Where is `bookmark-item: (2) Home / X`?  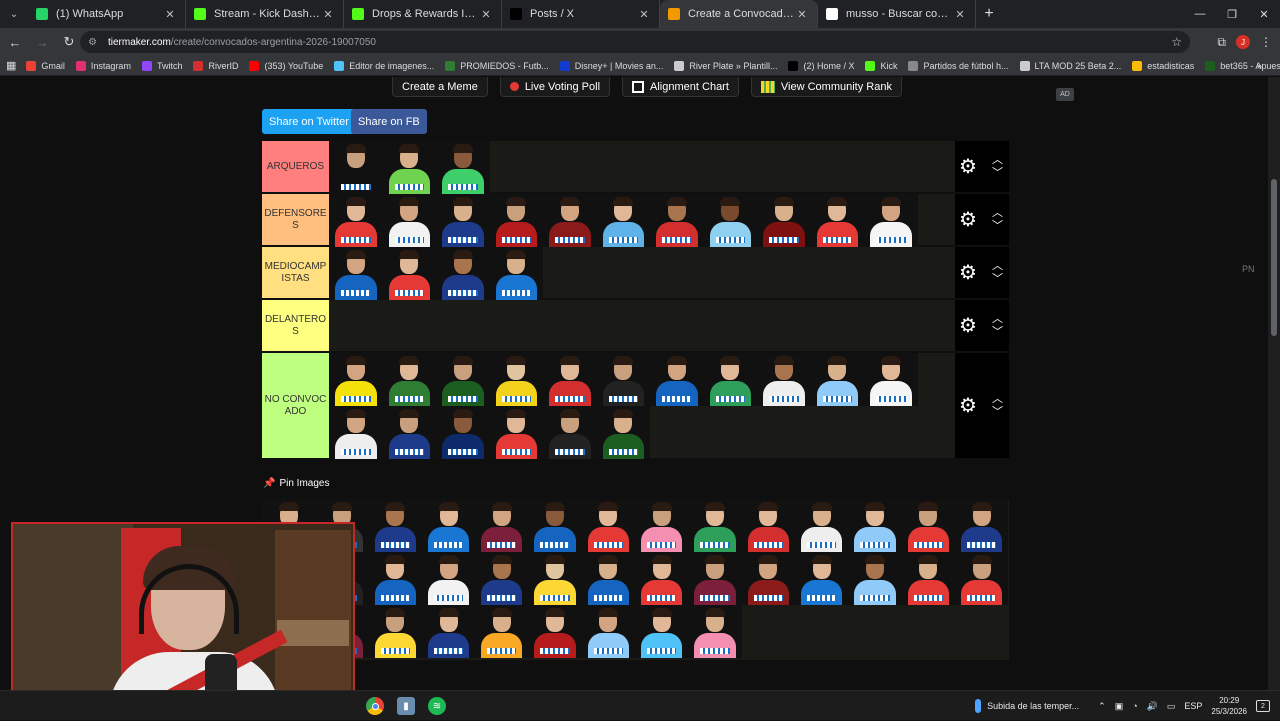
bookmark-item: (2) Home / X is located at coordinates (821, 65).